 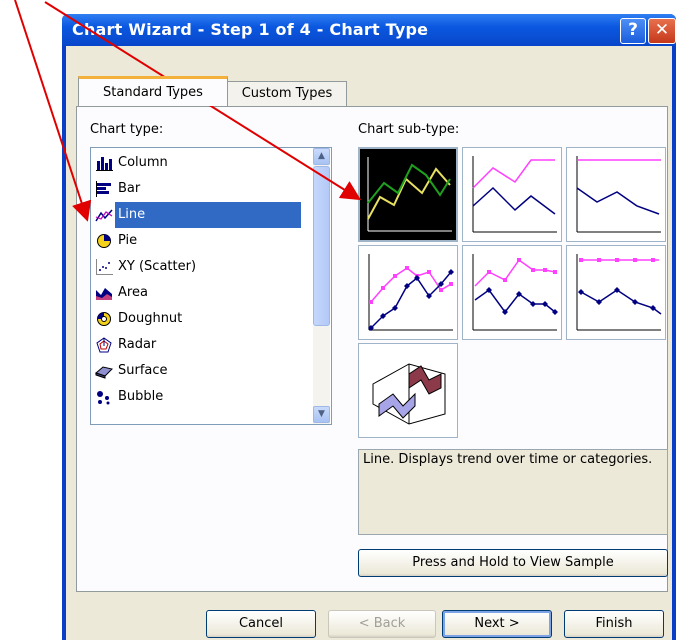 I want to click on bar-chart-icon, so click(x=103, y=189).